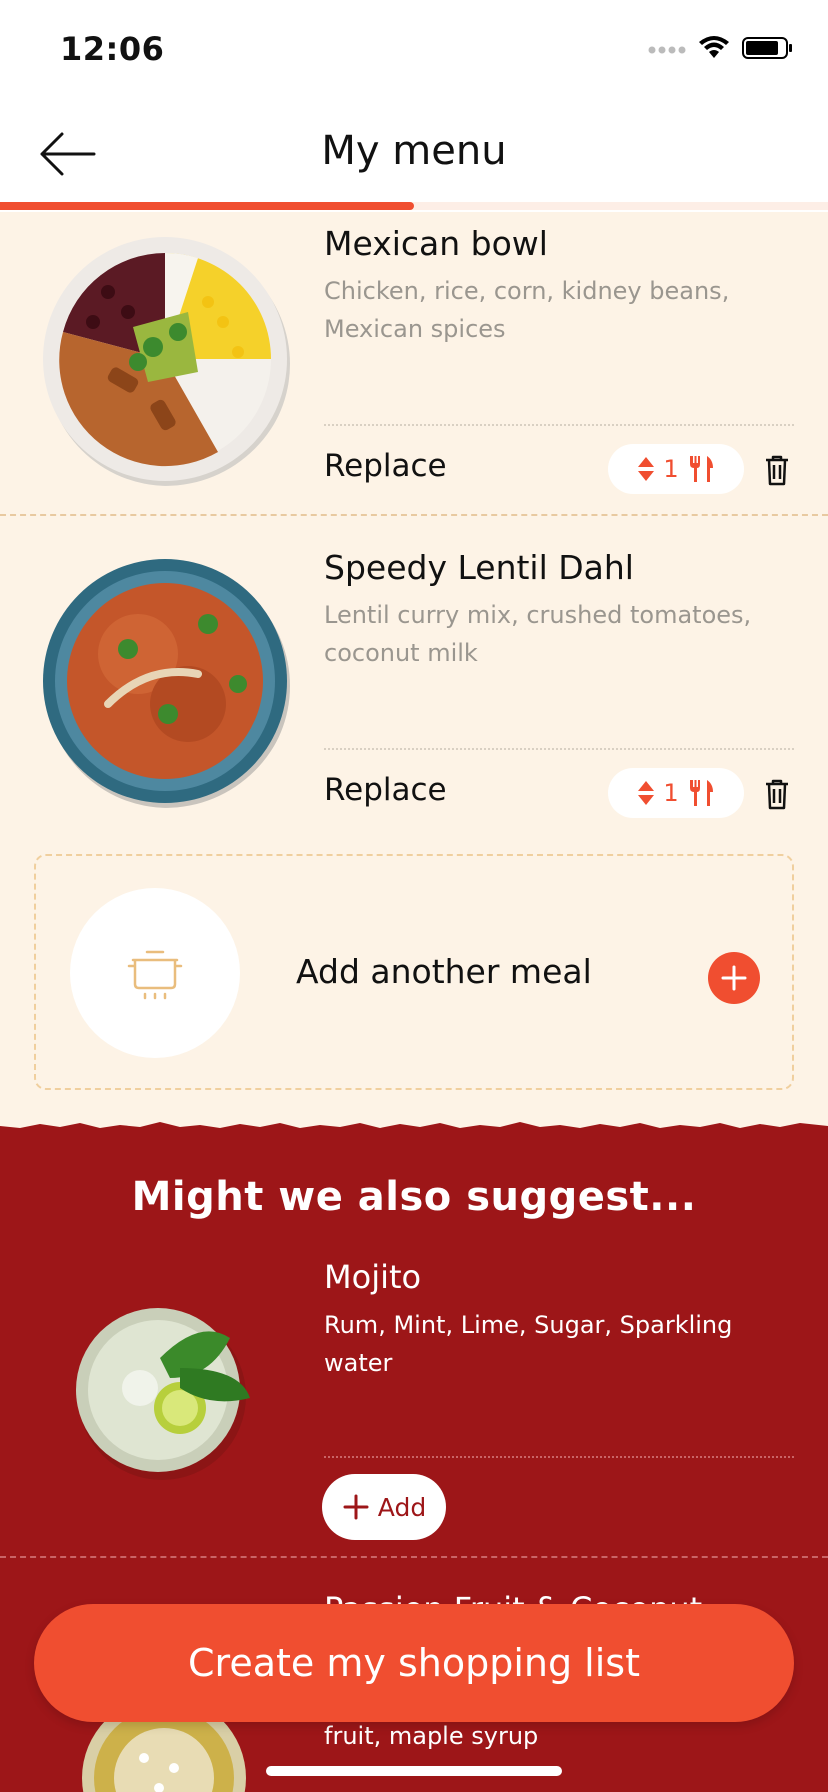  What do you see at coordinates (414, 1557) in the screenshot?
I see `suggestion-separator` at bounding box center [414, 1557].